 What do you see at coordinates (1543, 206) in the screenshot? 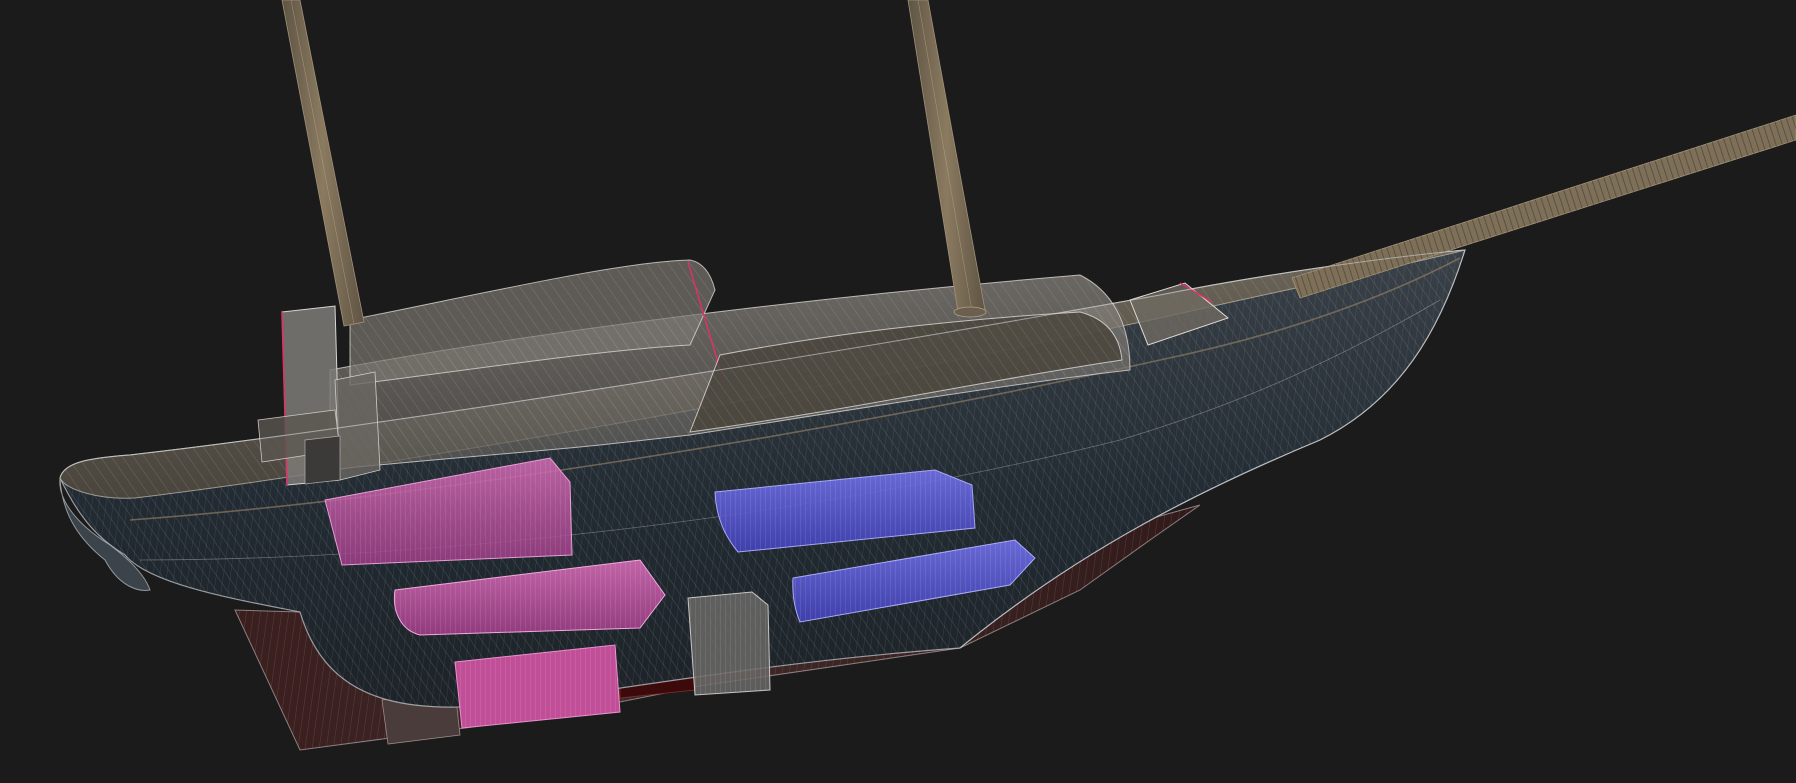
I see `bowsprit` at bounding box center [1543, 206].